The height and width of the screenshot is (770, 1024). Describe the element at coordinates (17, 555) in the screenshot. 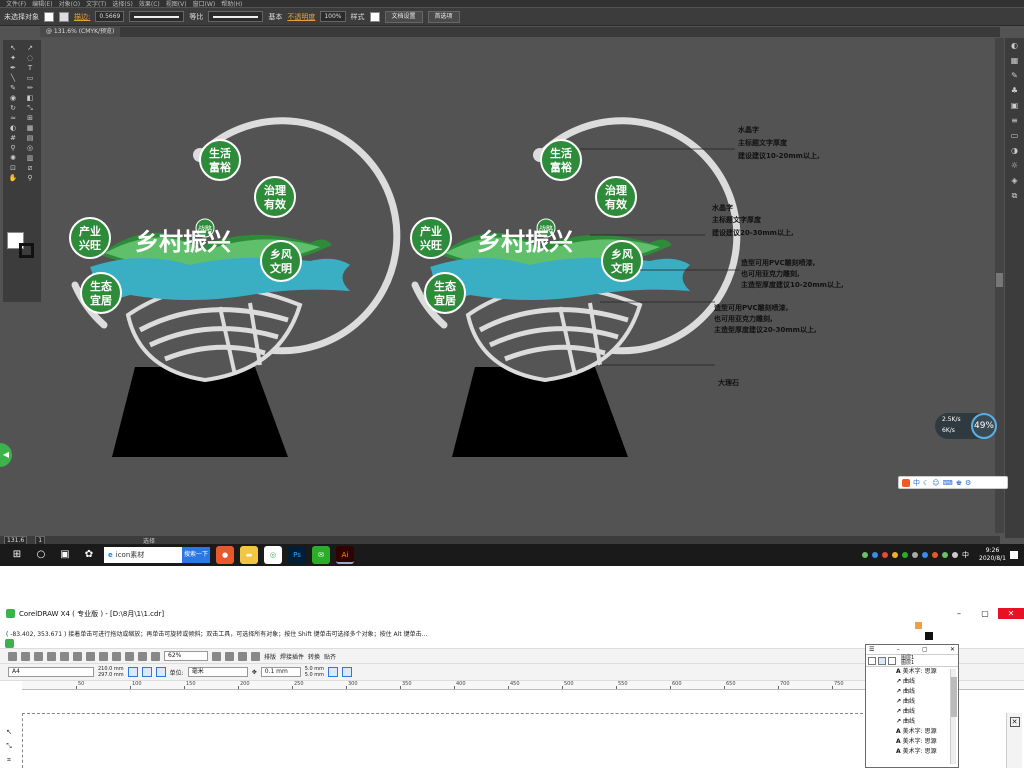

I see `windows-start-icon: ⊞` at that location.